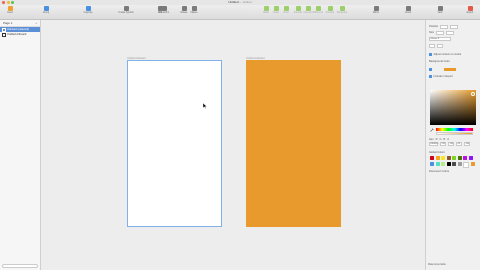  What do you see at coordinates (449, 69) in the screenshot?
I see `bg-color-well` at bounding box center [449, 69].